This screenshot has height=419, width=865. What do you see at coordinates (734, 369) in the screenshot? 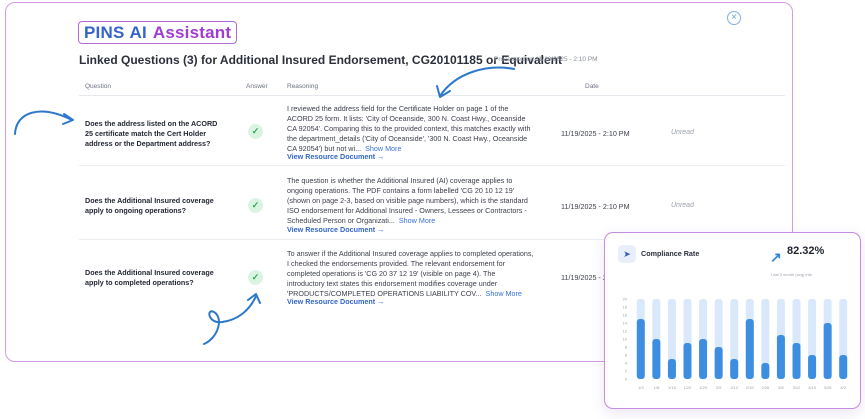
I see `bar-2/12` at bounding box center [734, 369].